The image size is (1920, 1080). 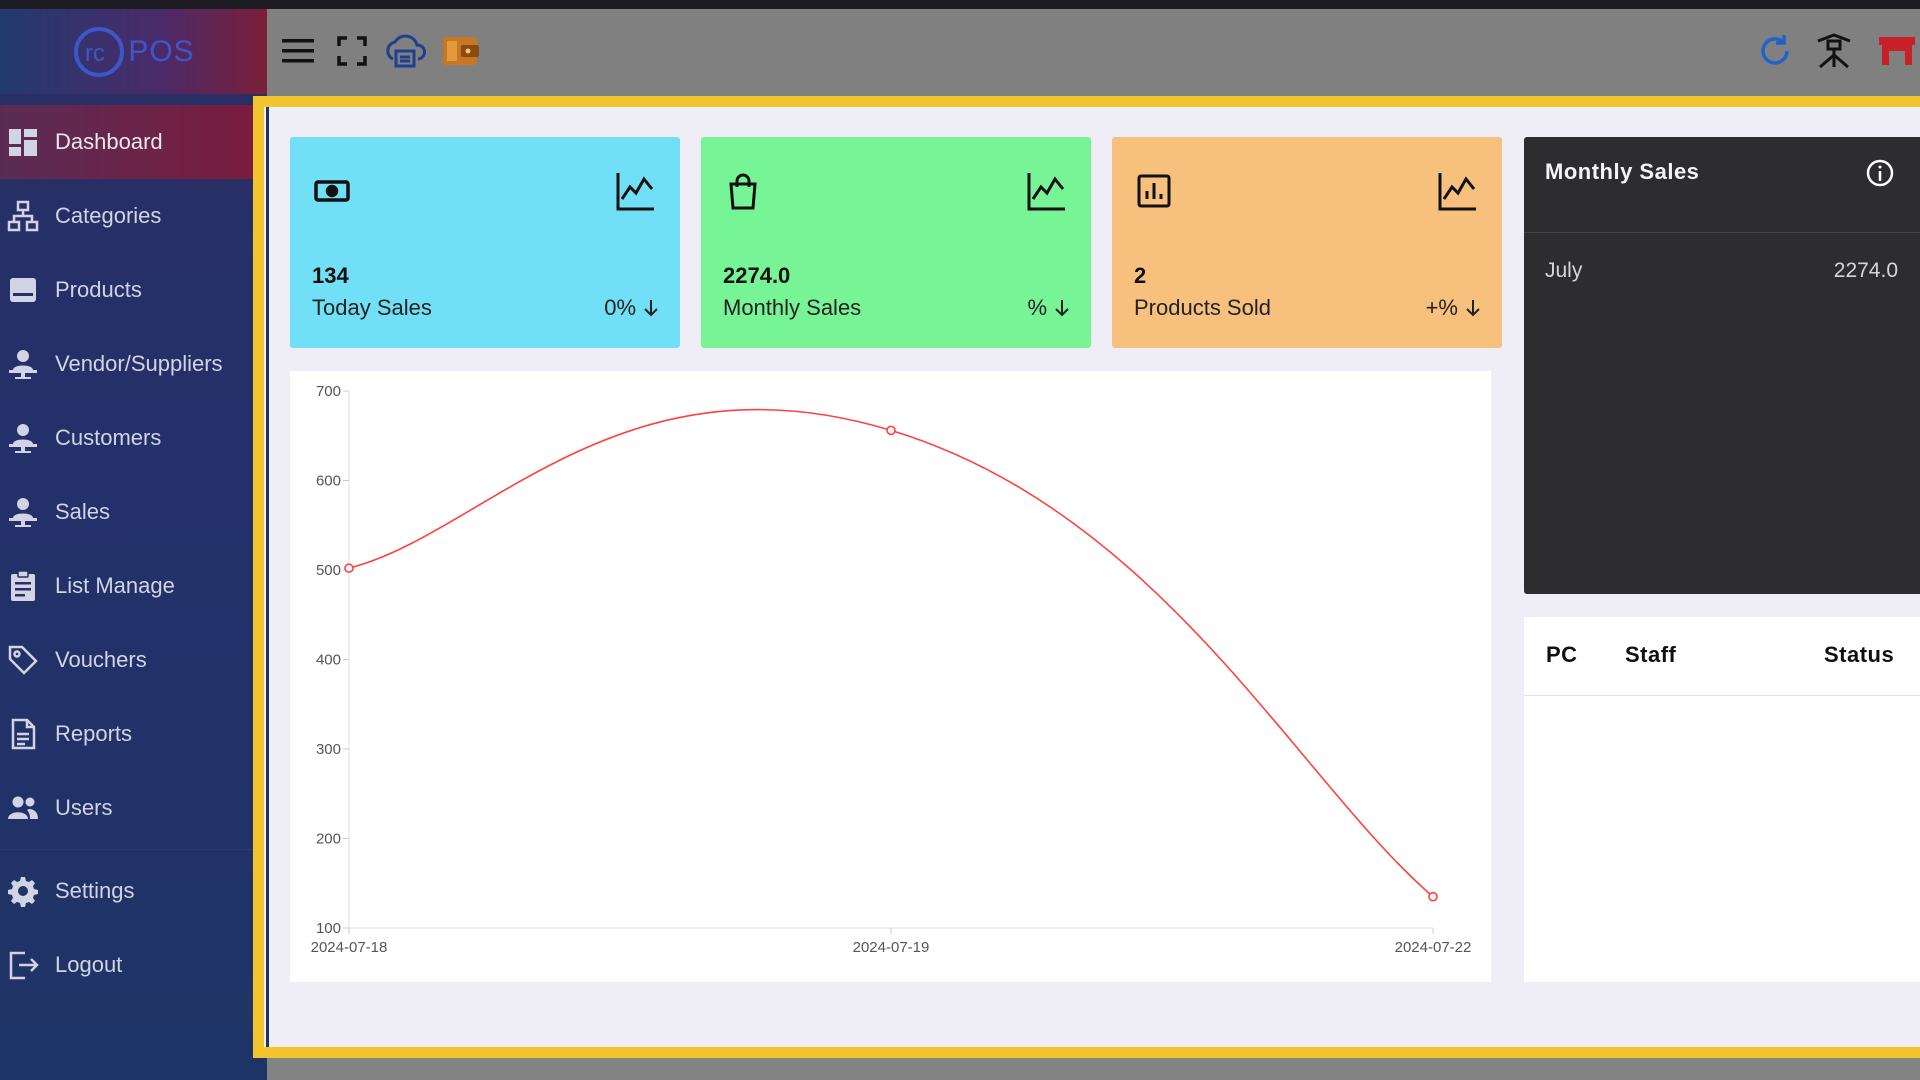 I want to click on sidebar-item-label: Vouchers, so click(x=101, y=659).